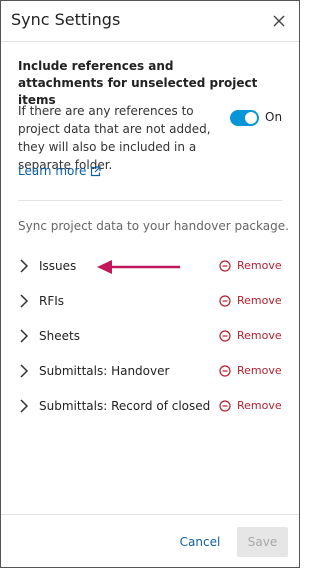 This screenshot has height=568, width=320. What do you see at coordinates (59, 336) in the screenshot?
I see `sync-item-label: Sheets` at bounding box center [59, 336].